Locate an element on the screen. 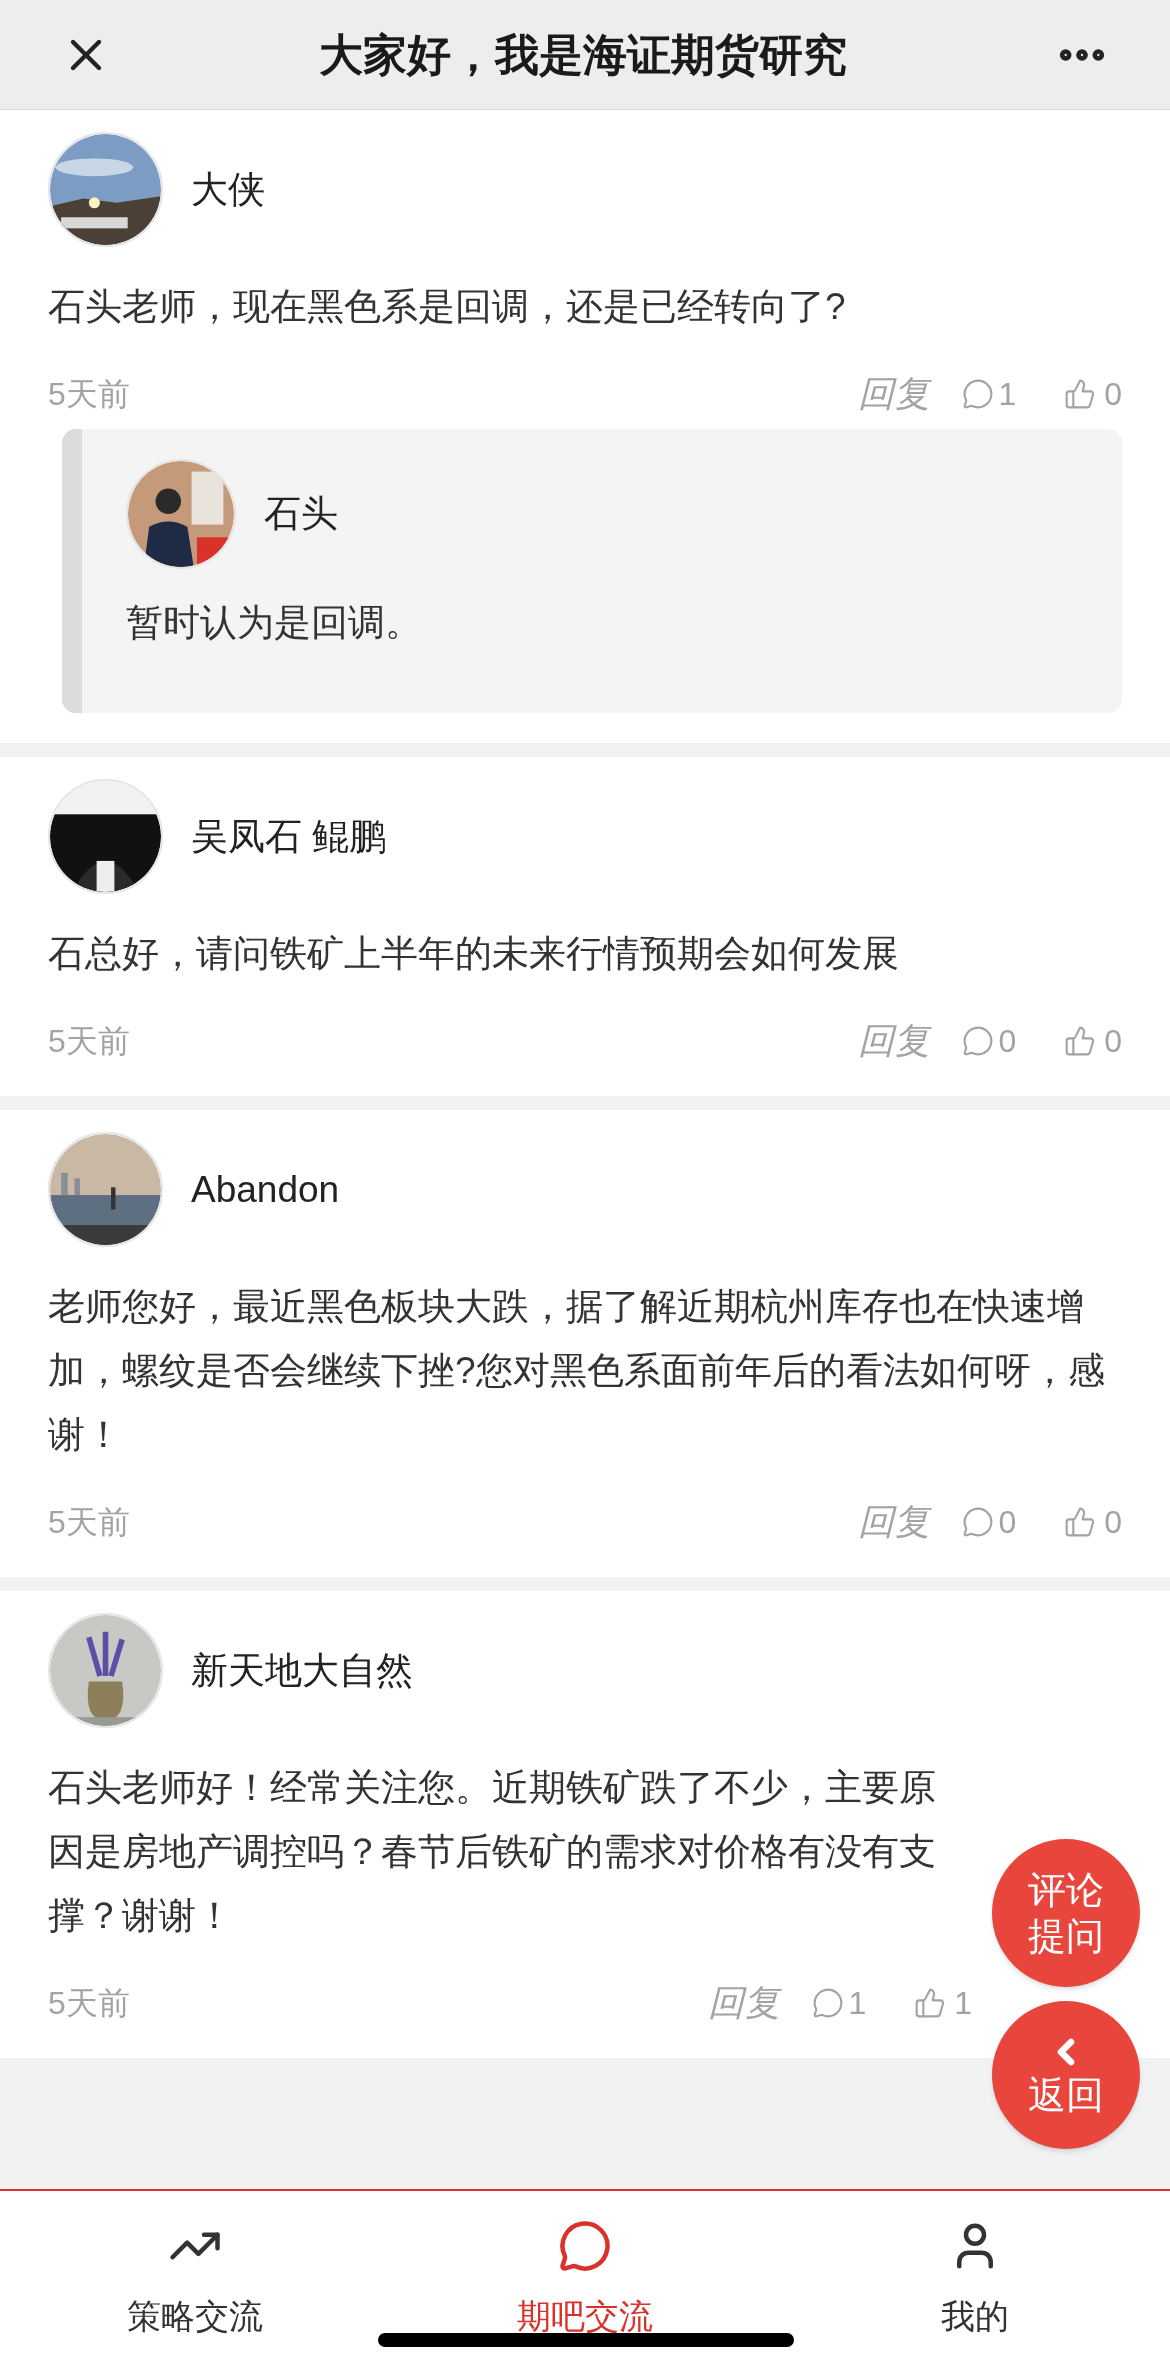  comment-text: 石总好，请问铁矿上半年的未来行情预期会如何发展 is located at coordinates (474, 954).